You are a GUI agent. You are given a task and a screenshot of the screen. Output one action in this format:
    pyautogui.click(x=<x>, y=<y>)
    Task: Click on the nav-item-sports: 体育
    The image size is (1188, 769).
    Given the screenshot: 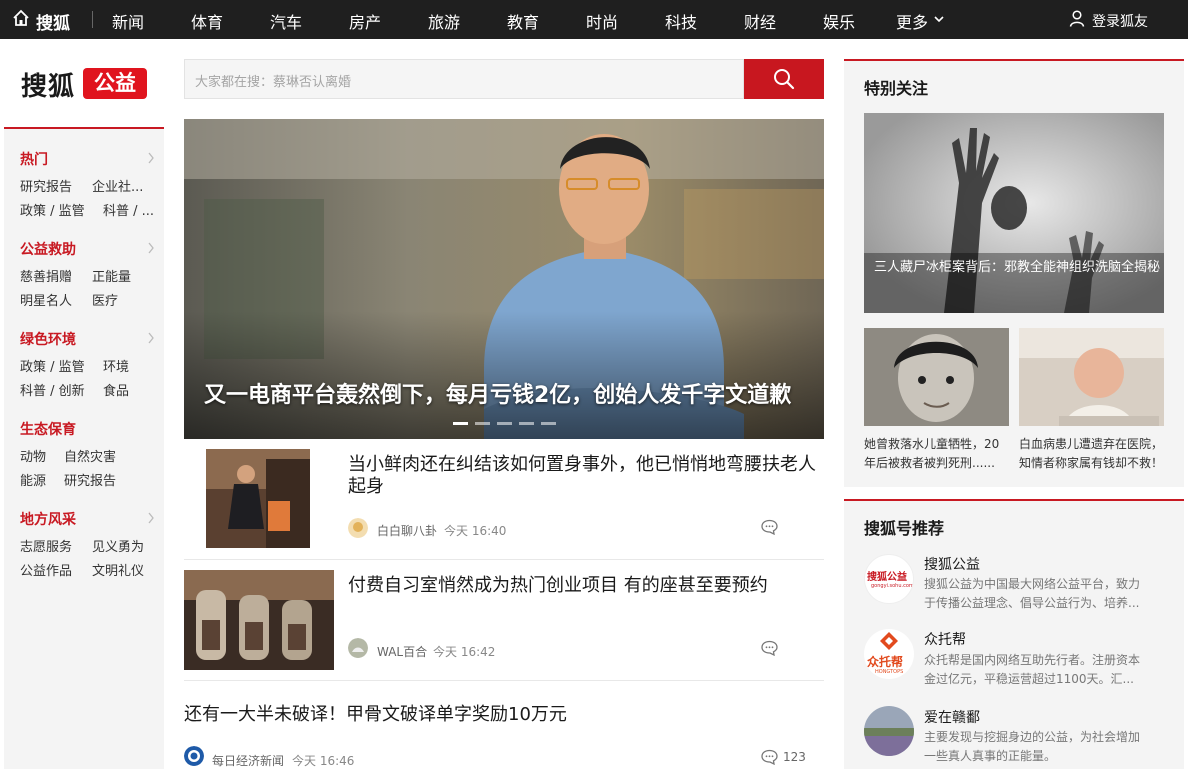 What is the action you would take?
    pyautogui.click(x=207, y=21)
    